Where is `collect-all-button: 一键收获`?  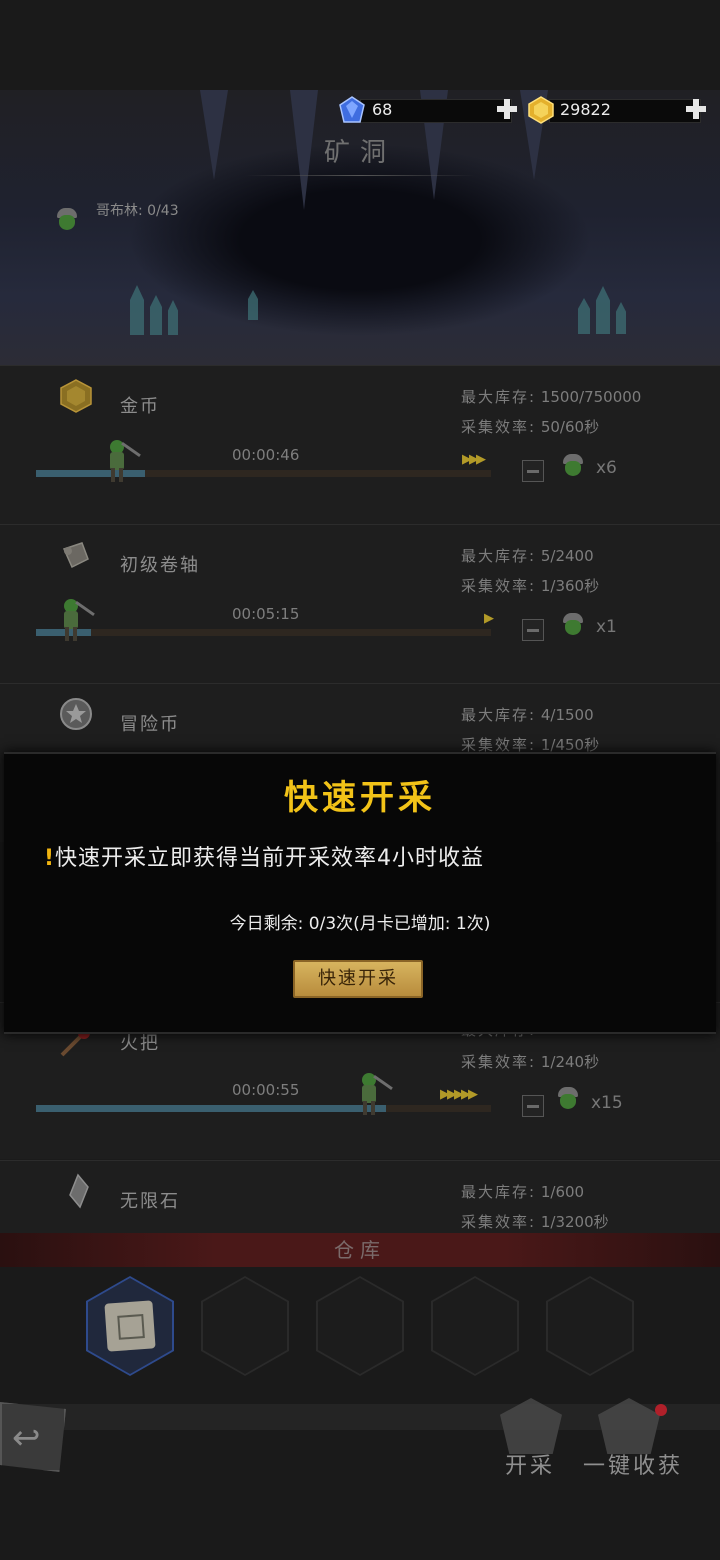 collect-all-button: 一键收获 is located at coordinates (633, 1464).